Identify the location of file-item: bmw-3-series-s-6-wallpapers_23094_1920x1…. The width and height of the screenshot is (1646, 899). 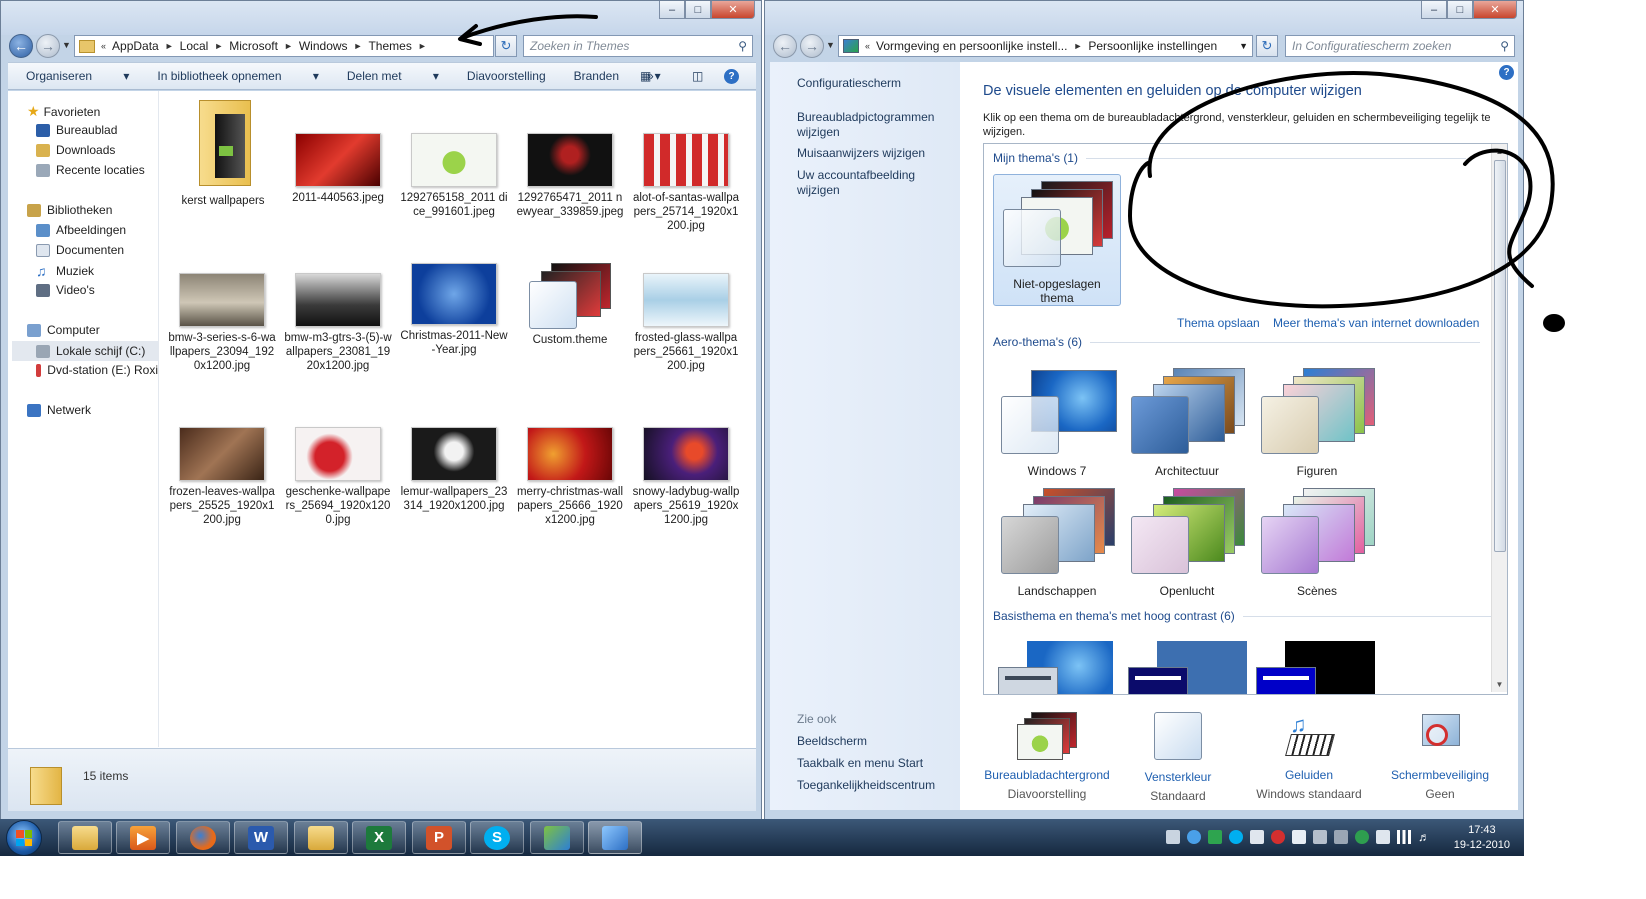
(222, 323).